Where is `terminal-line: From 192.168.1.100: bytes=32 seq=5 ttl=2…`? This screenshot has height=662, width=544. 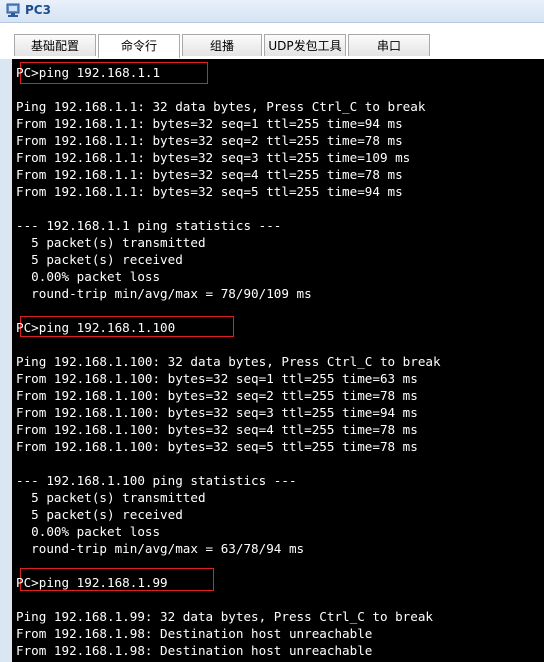 terminal-line: From 192.168.1.100: bytes=32 seq=5 ttl=2… is located at coordinates (217, 446).